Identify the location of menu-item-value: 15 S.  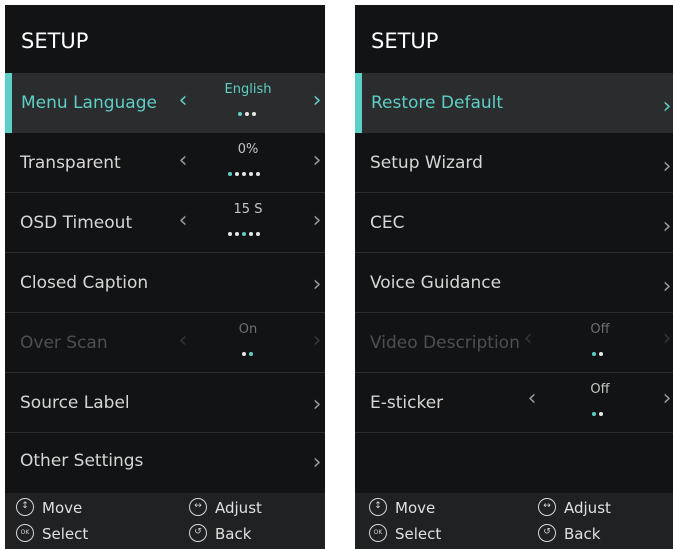
(248, 209).